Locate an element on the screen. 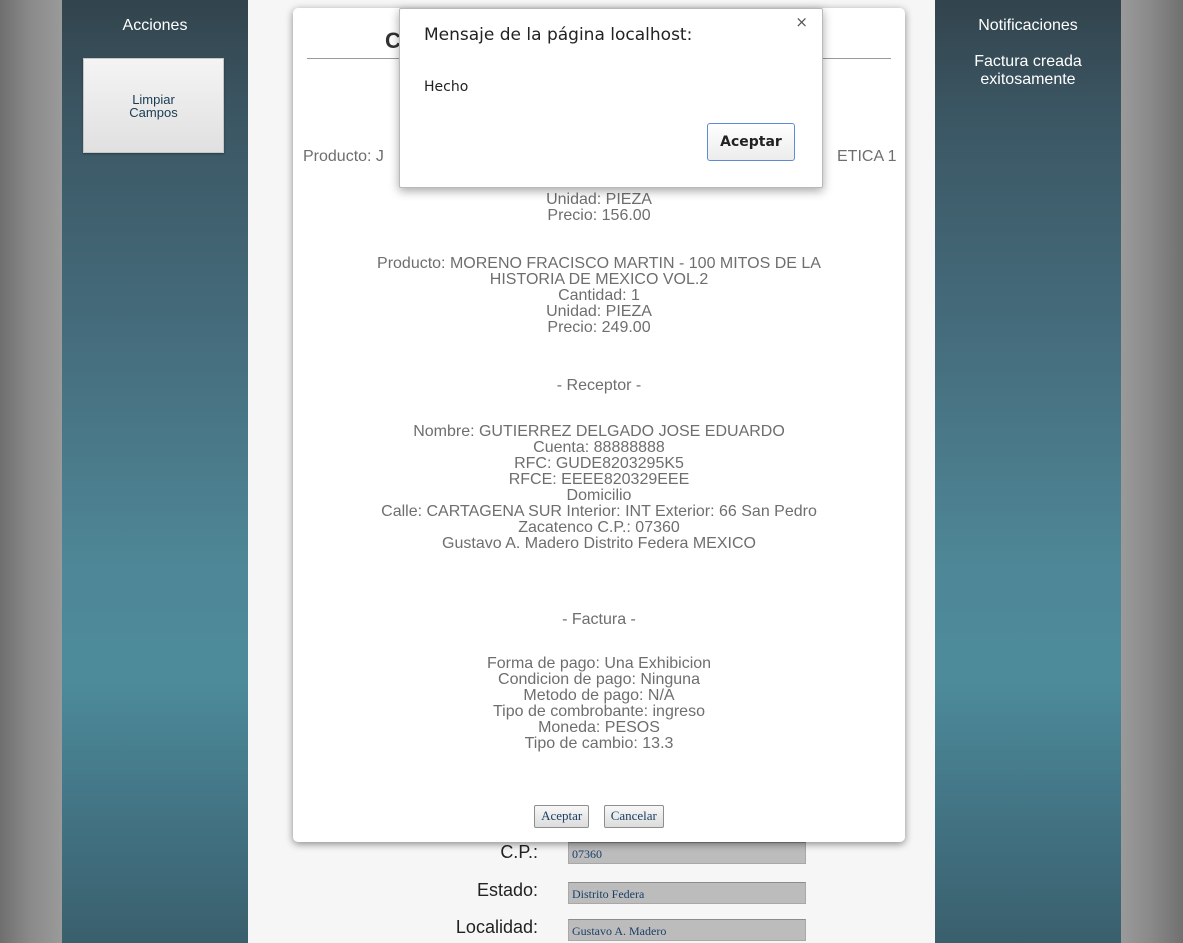 The image size is (1183, 943). clear-fields-button: Limpiar Campos is located at coordinates (153, 105).